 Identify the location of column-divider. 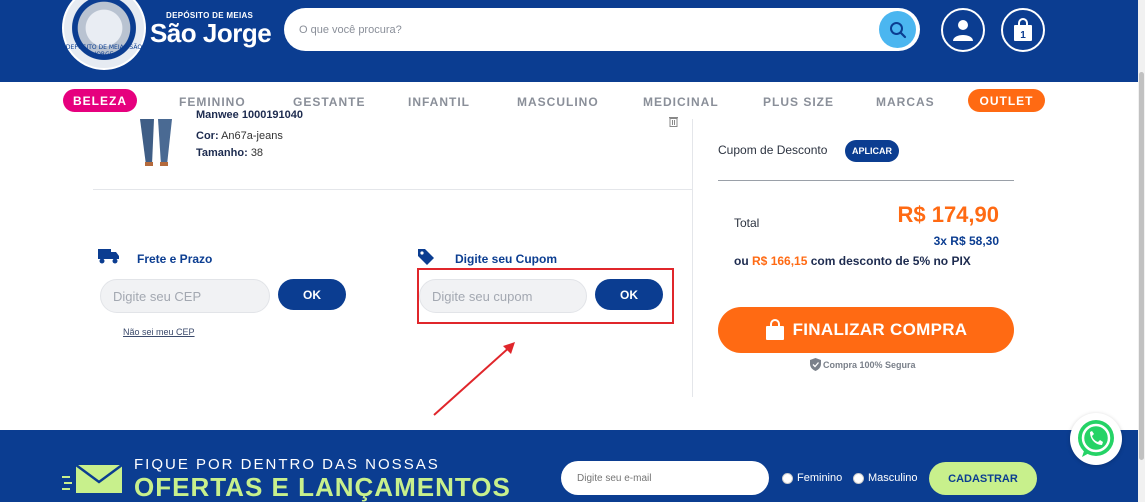
(692, 258).